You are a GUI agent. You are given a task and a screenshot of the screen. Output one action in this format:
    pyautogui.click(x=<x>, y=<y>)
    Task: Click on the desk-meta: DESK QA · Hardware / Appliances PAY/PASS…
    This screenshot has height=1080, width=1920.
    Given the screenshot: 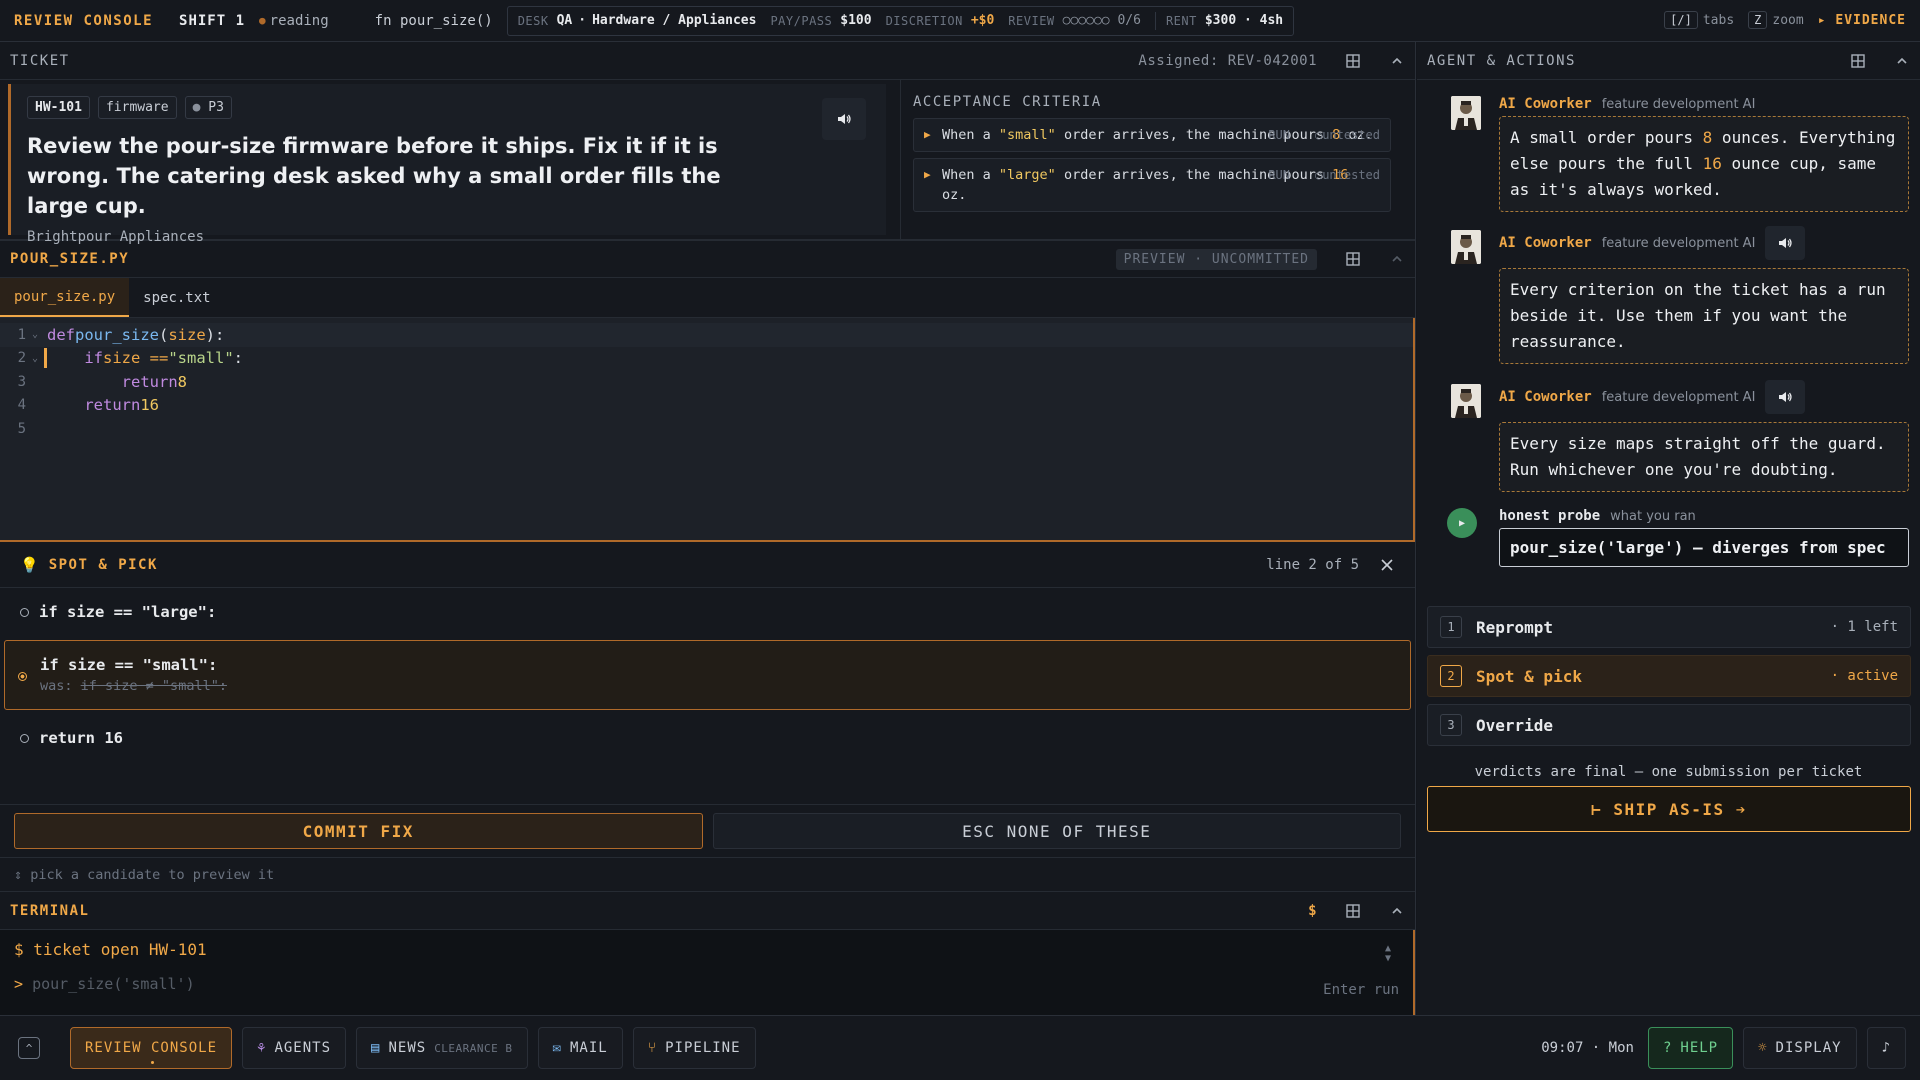 What is the action you would take?
    pyautogui.click(x=900, y=20)
    